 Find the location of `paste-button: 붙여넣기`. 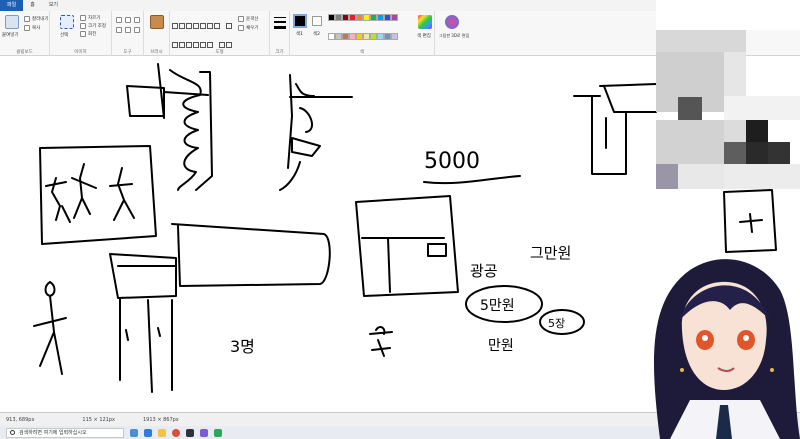

paste-button: 붙여넣기 is located at coordinates (10, 35).